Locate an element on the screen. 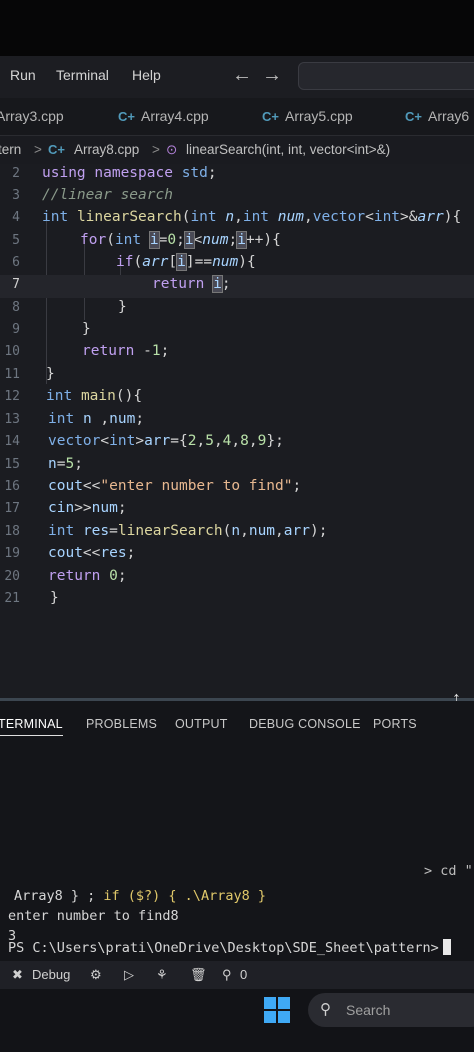 The width and height of the screenshot is (474, 1052). tab-label: Array3.cpp is located at coordinates (32, 116).